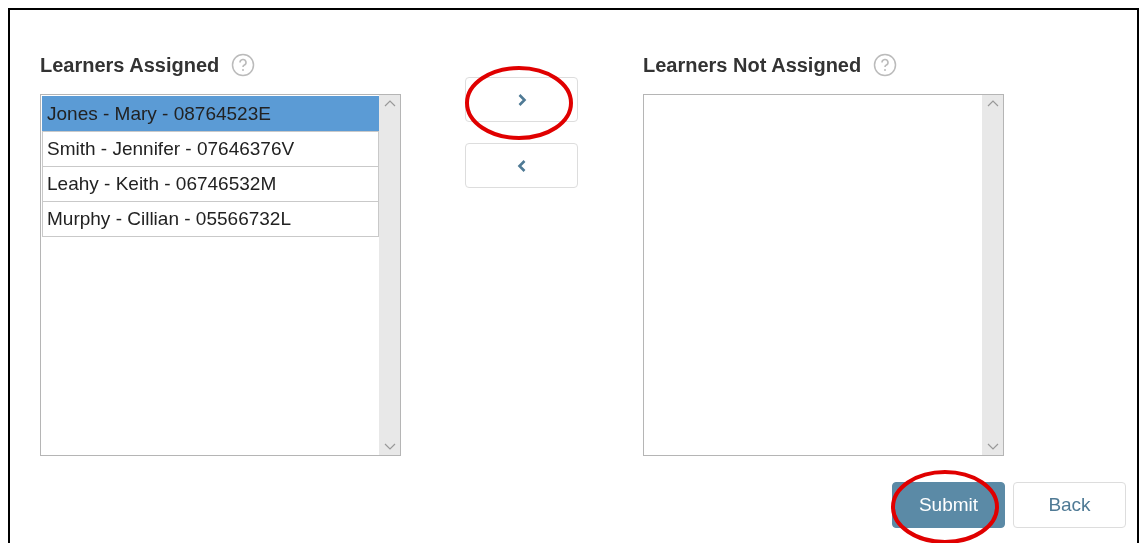 The image size is (1141, 543). I want to click on list-item: Smith - Jennifer - 07646376V, so click(210, 149).